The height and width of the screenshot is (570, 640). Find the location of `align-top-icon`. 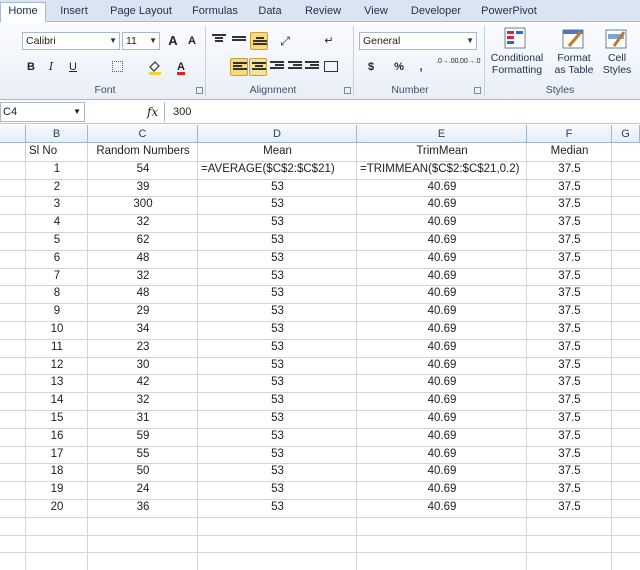

align-top-icon is located at coordinates (219, 40).